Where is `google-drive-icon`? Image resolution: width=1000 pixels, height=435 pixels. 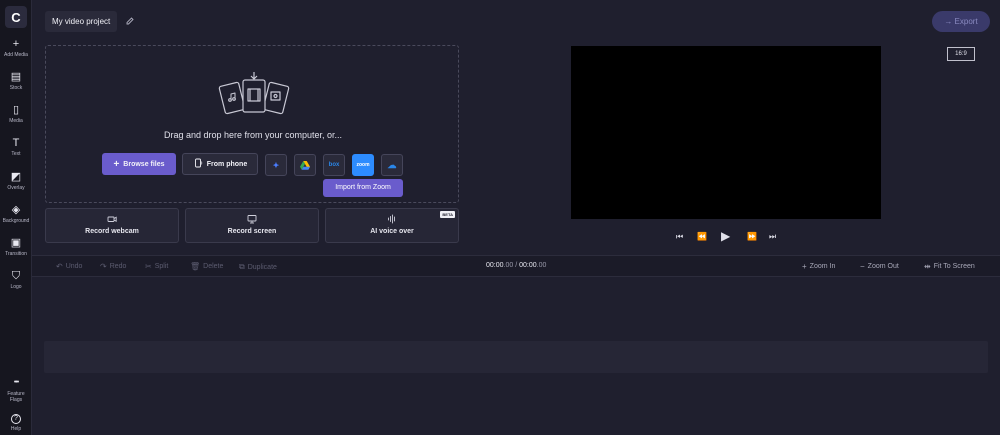 google-drive-icon is located at coordinates (305, 165).